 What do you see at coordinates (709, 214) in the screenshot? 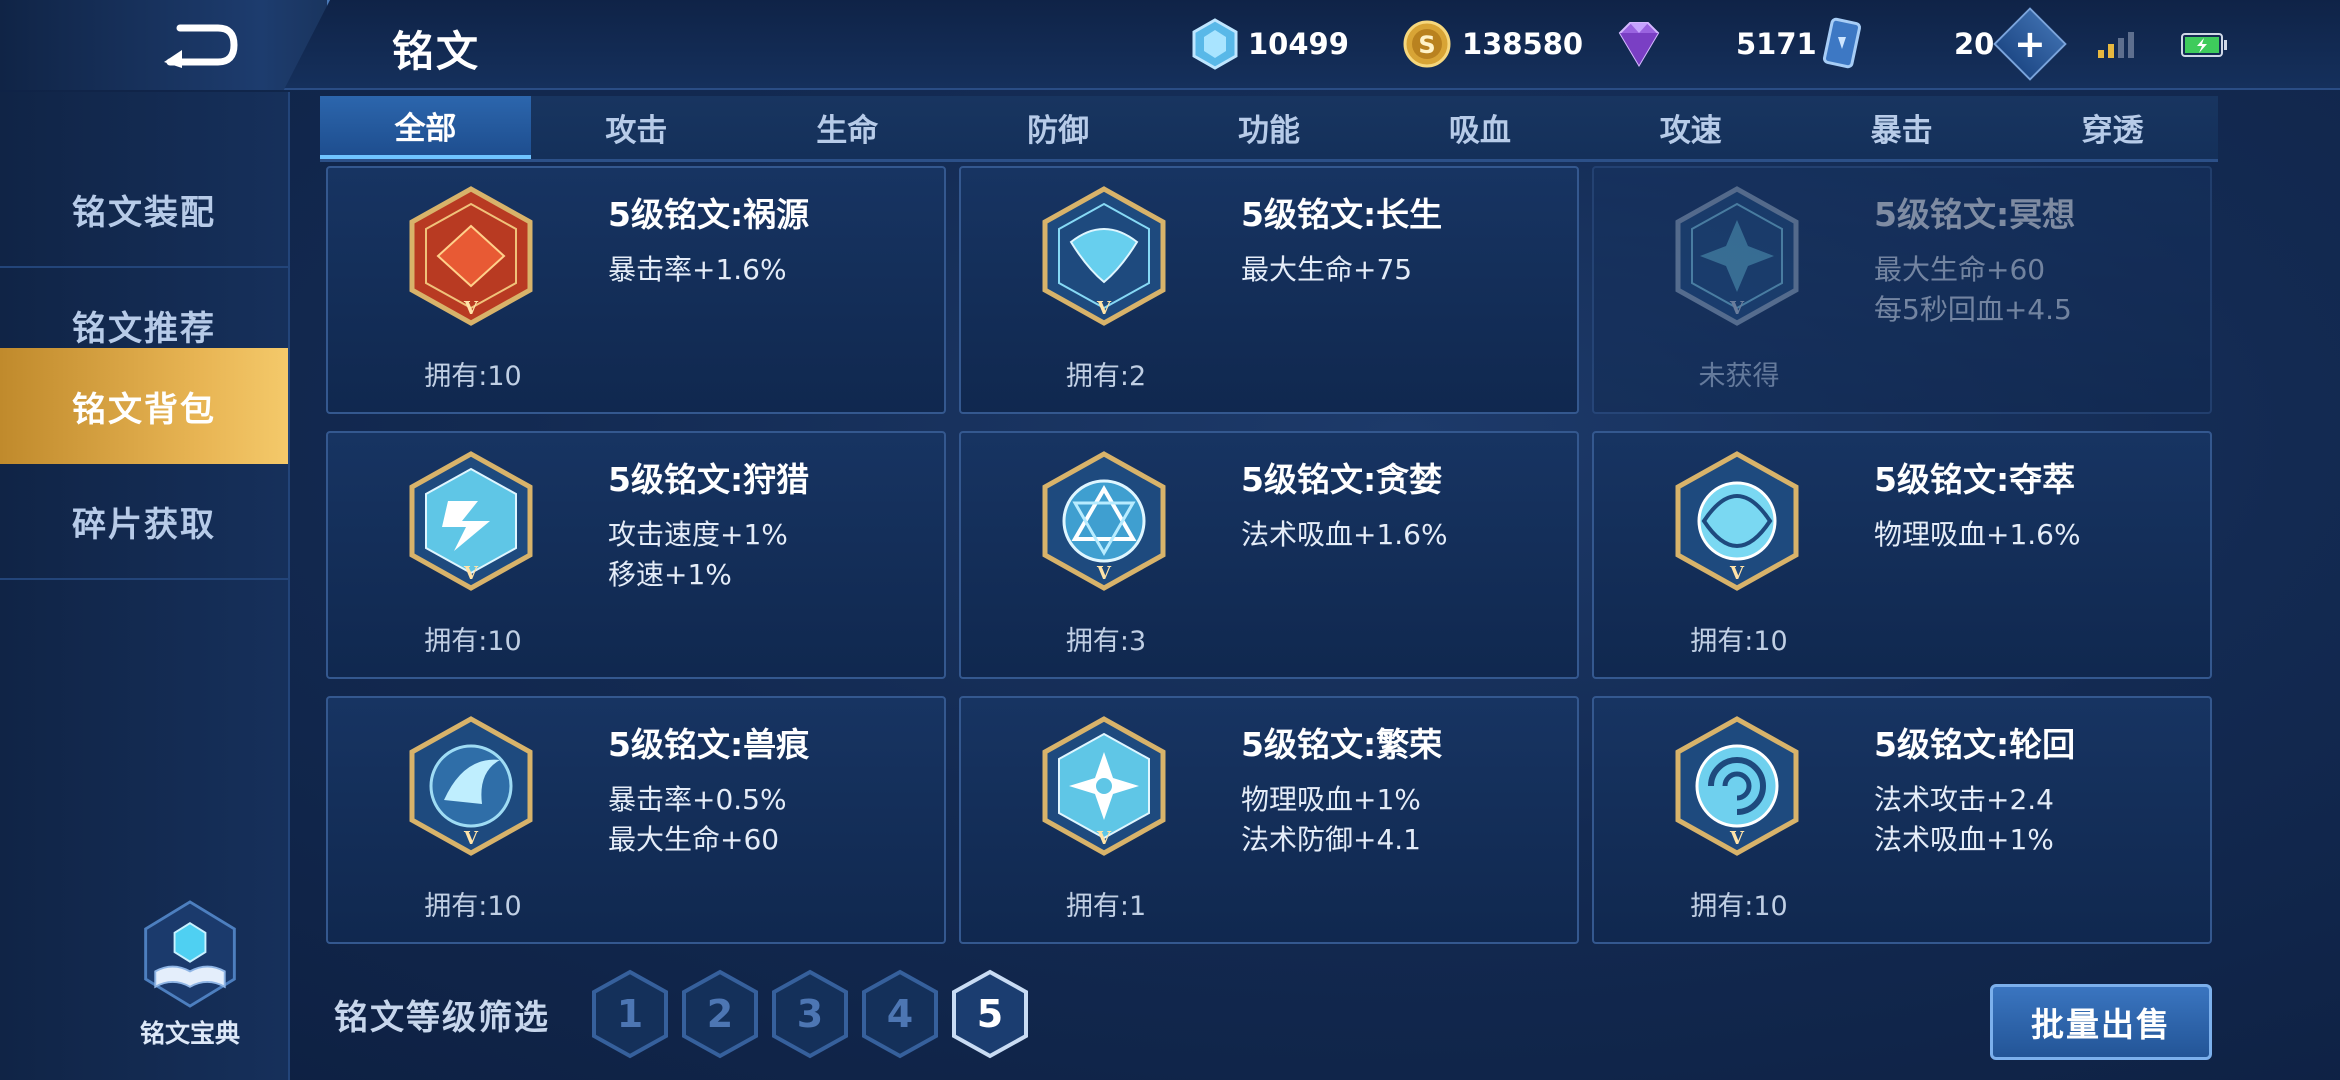
I see `rune-name: 5级铭文:祸源` at bounding box center [709, 214].